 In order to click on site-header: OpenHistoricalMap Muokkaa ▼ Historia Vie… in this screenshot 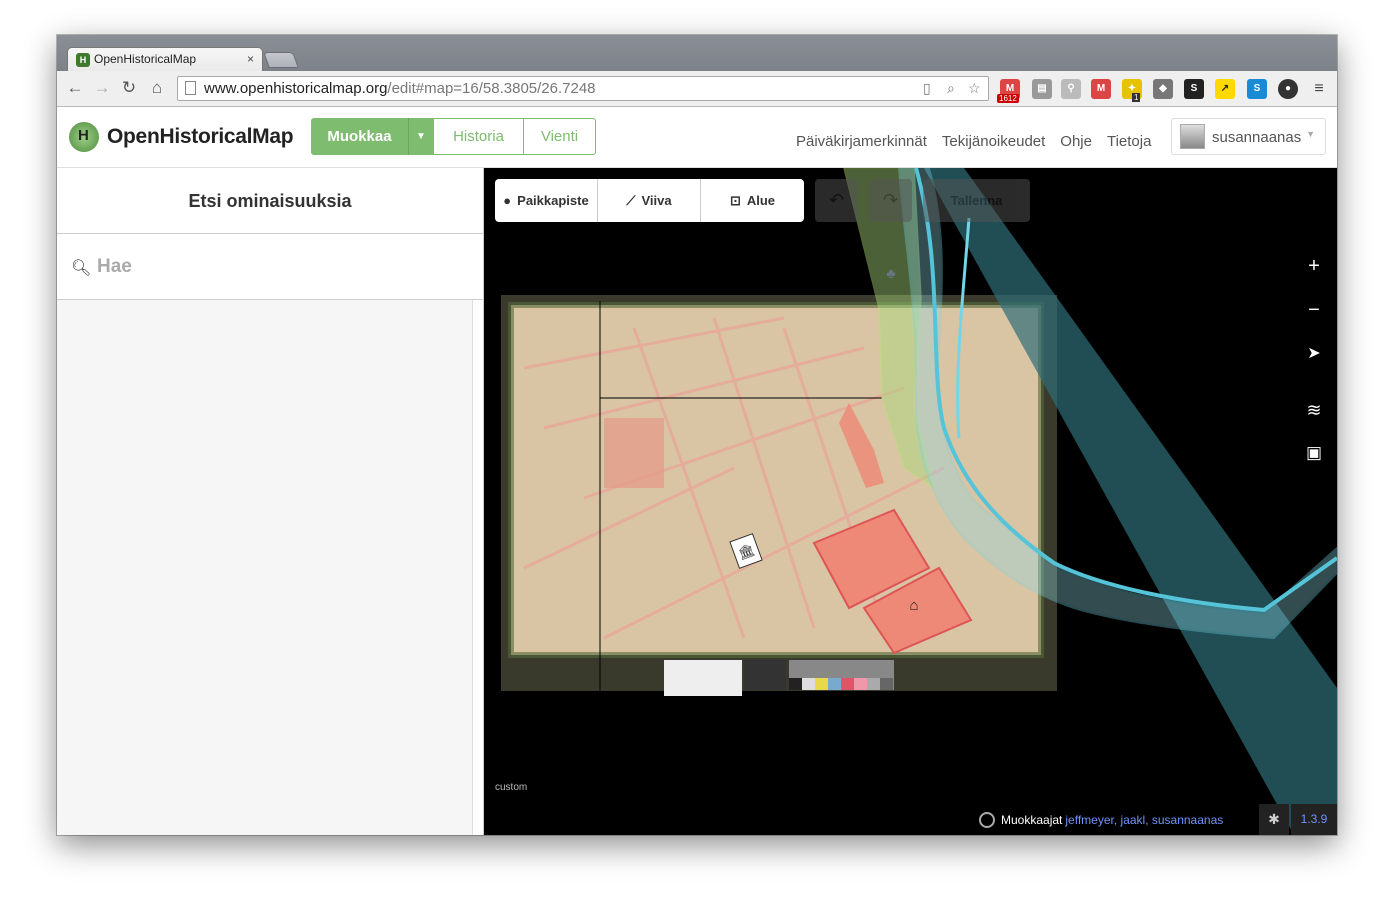, I will do `click(697, 137)`.